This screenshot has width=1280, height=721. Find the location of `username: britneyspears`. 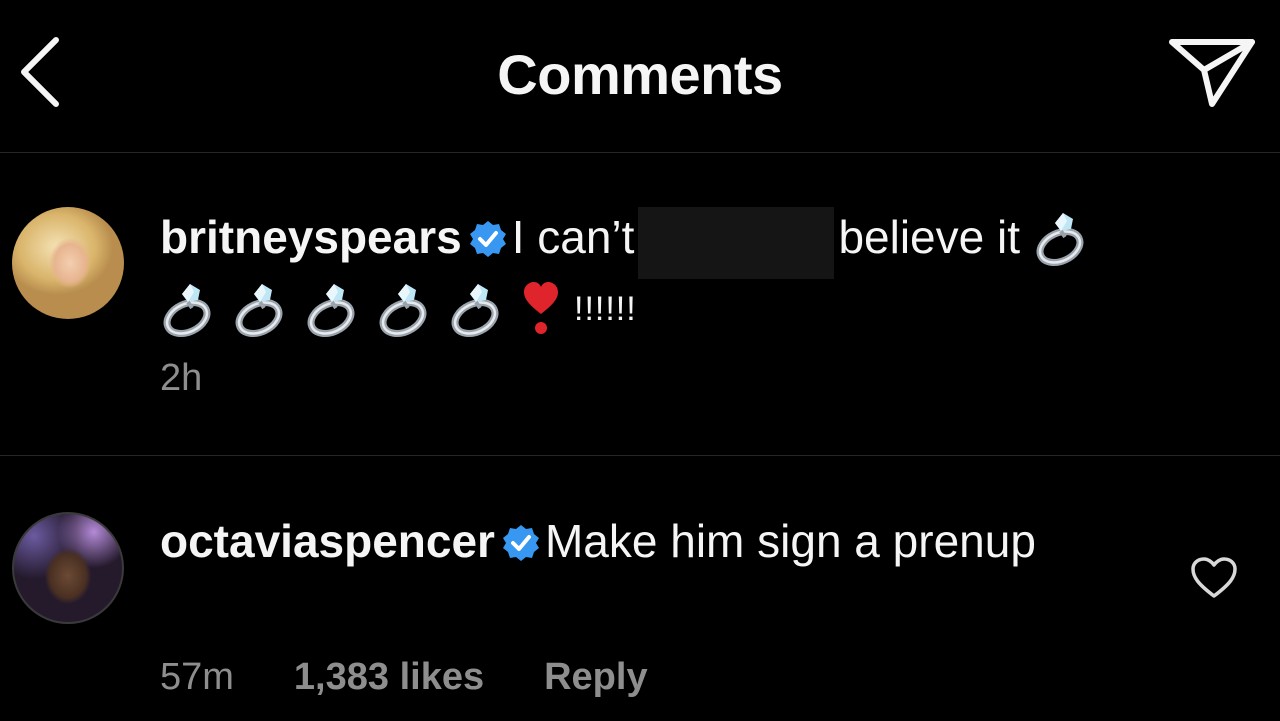

username: britneyspears is located at coordinates (311, 237).